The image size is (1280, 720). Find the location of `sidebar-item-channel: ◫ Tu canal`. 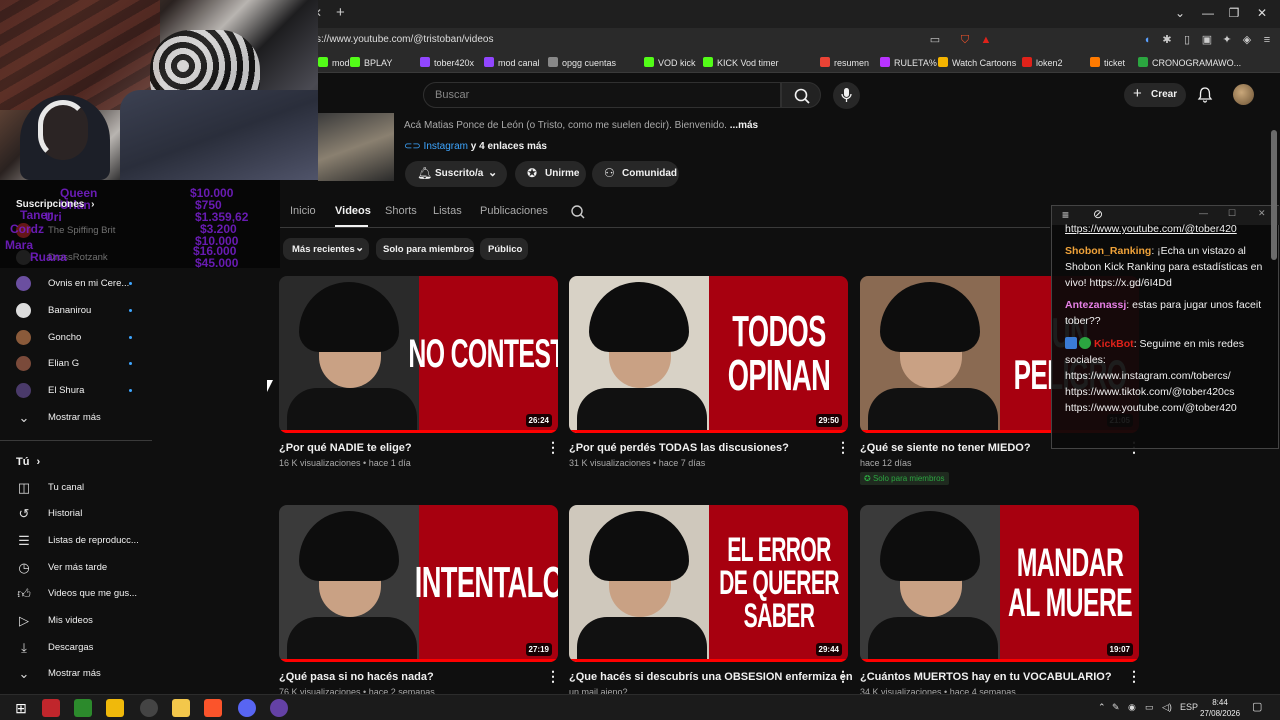

sidebar-item-channel: ◫ Tu canal is located at coordinates (75, 488).